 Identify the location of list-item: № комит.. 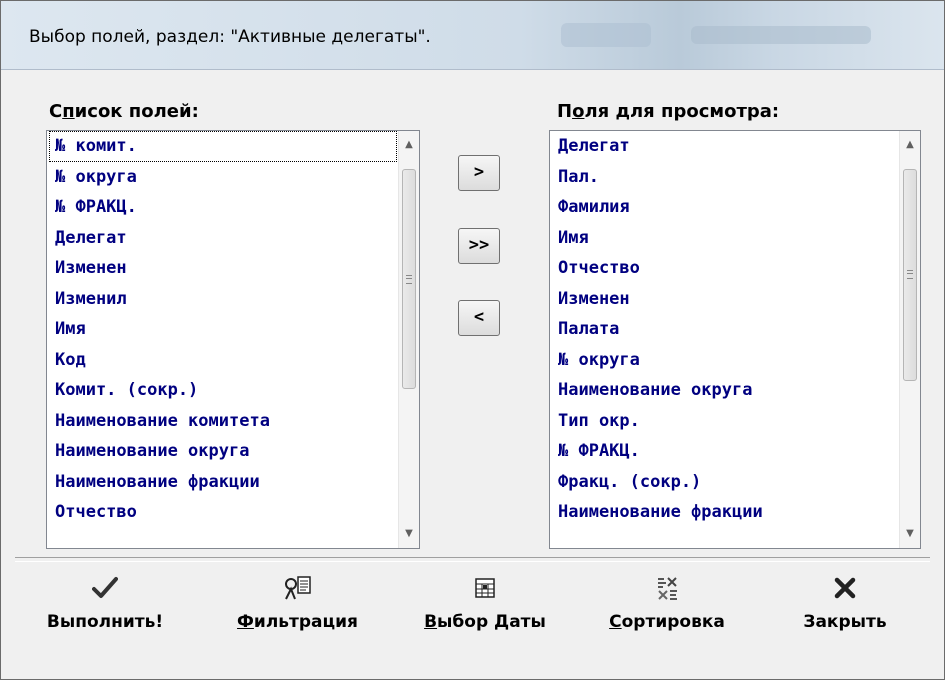
(223, 146).